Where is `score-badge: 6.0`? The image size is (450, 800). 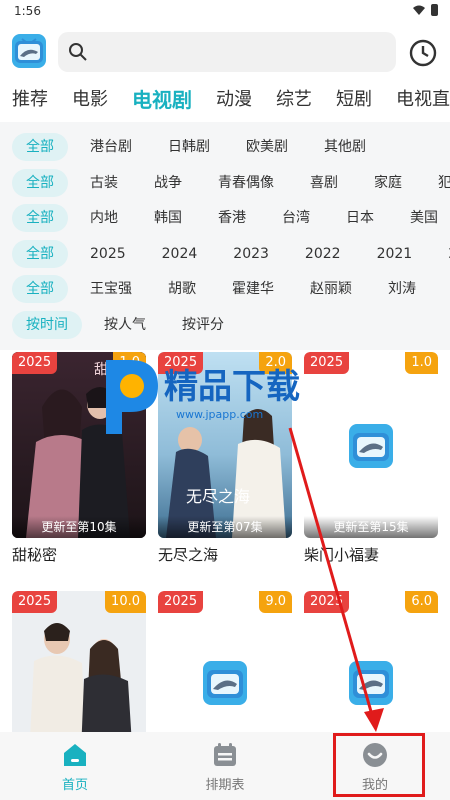
score-badge: 6.0 is located at coordinates (421, 602).